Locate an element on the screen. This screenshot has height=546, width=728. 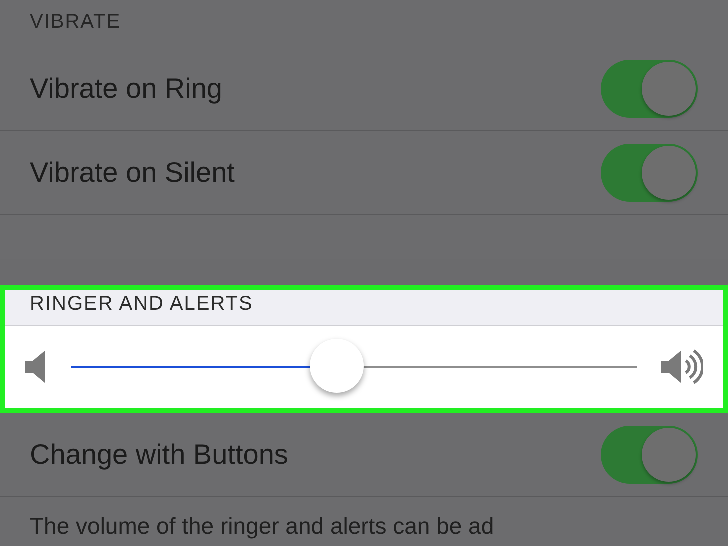
section-header: VIBRATE is located at coordinates (75, 22).